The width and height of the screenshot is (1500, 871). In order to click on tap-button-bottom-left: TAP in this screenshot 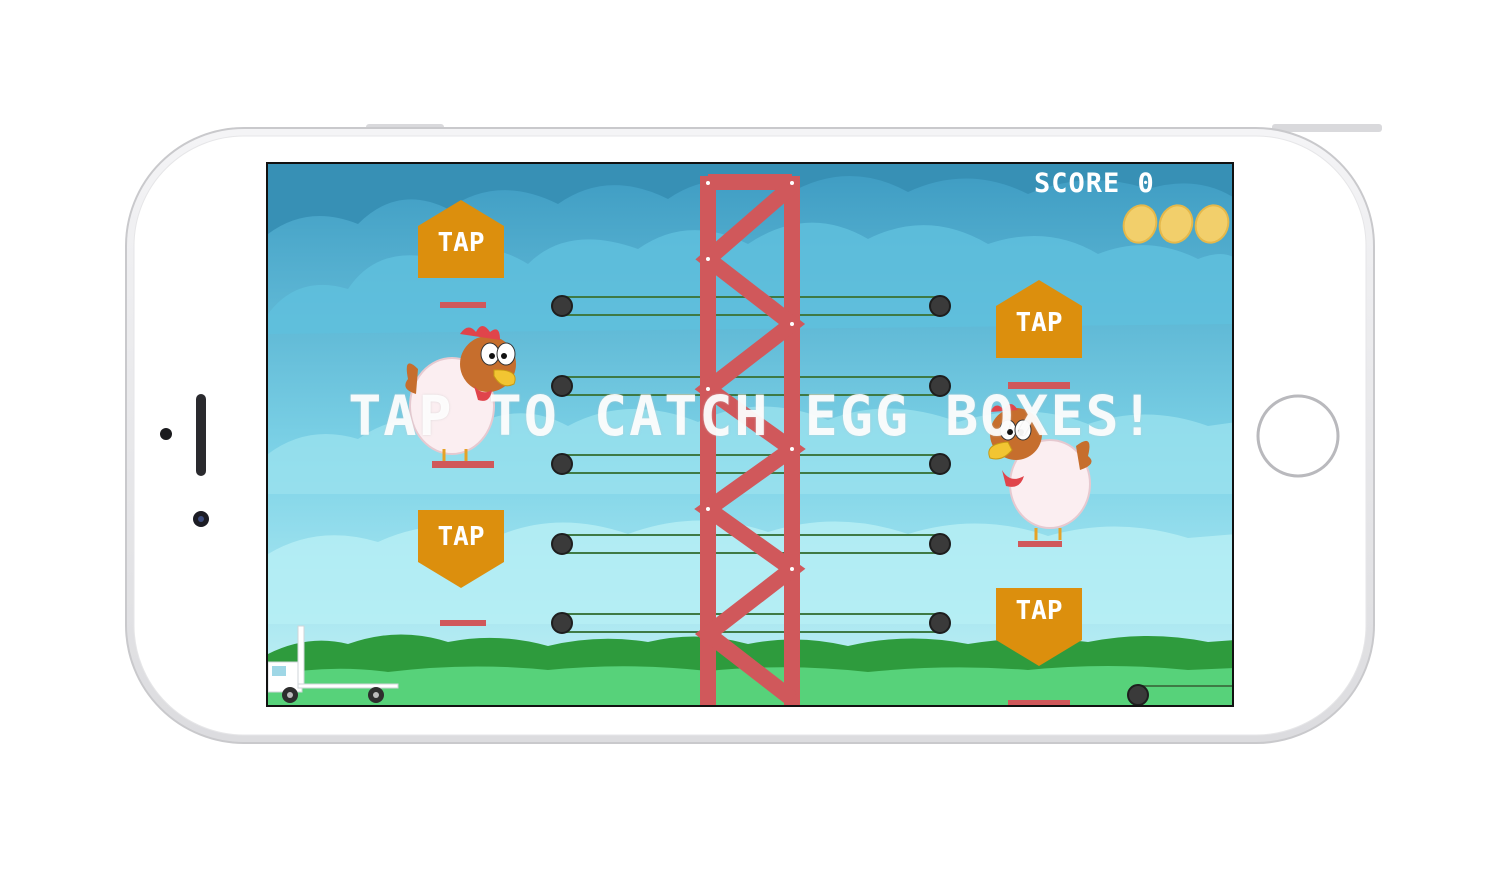, I will do `click(461, 549)`.